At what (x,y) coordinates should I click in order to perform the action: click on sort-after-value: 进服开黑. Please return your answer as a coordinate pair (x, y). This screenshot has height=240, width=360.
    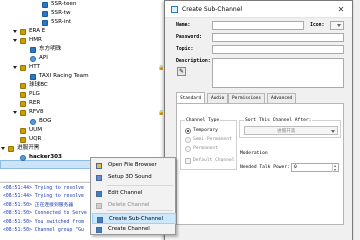
    Looking at the image, I should click on (286, 131).